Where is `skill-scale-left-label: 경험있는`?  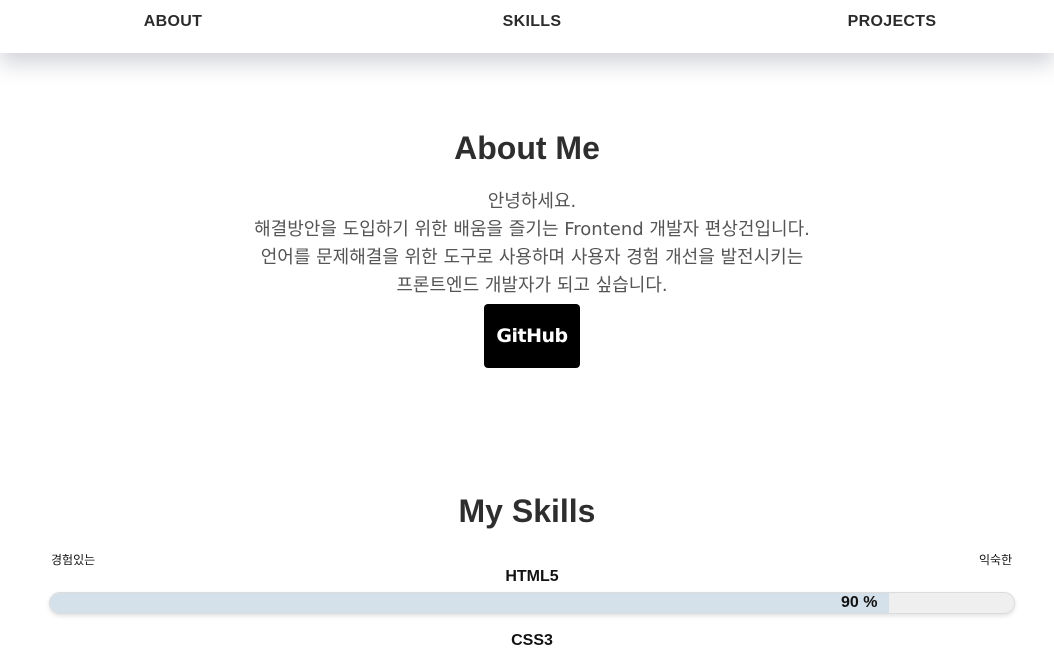 skill-scale-left-label: 경험있는 is located at coordinates (73, 560).